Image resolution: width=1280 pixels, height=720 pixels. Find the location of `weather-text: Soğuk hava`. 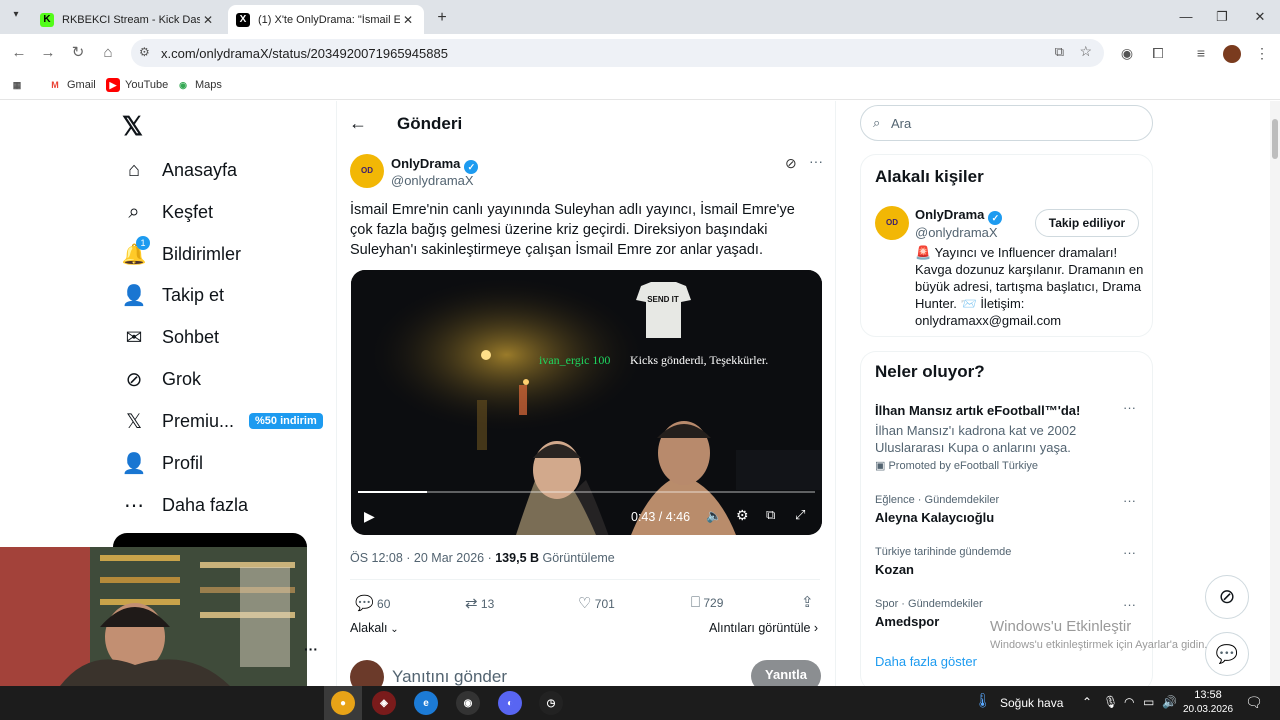

weather-text: Soğuk hava is located at coordinates (1031, 703).